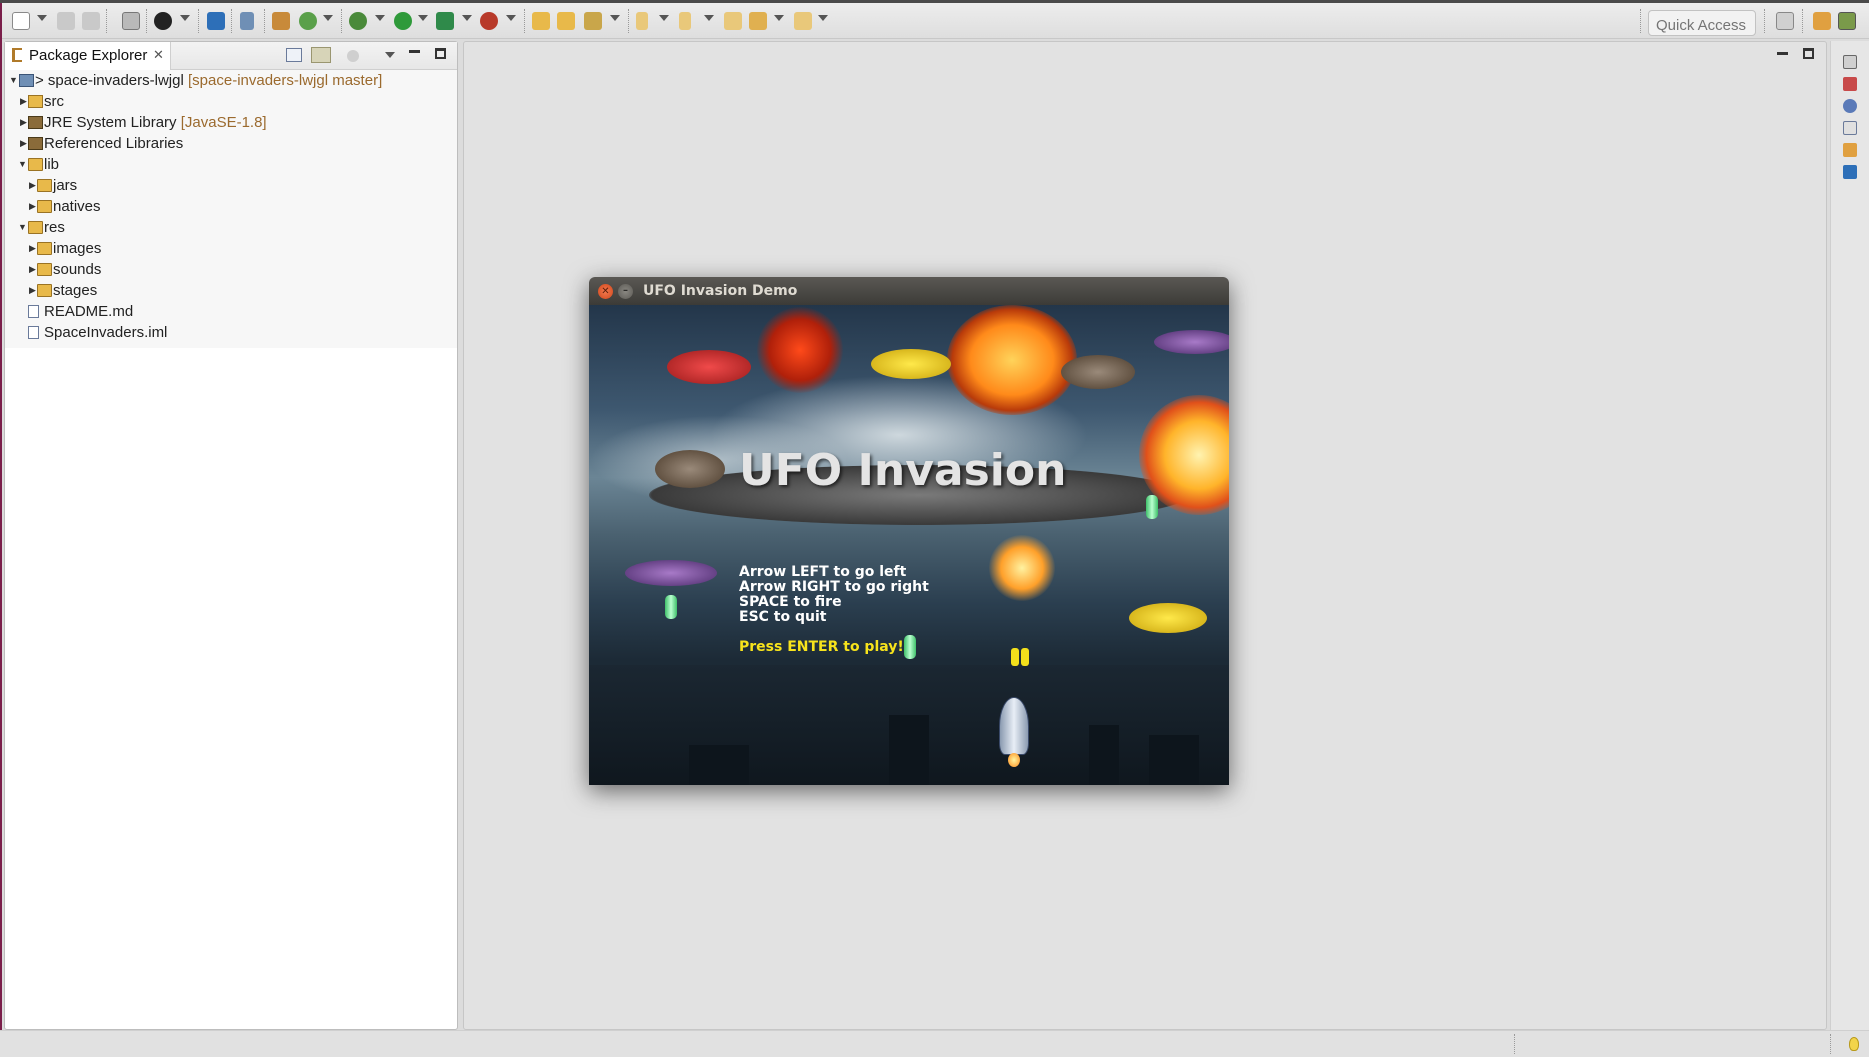  I want to click on previous-annotation-icon, so click(685, 21).